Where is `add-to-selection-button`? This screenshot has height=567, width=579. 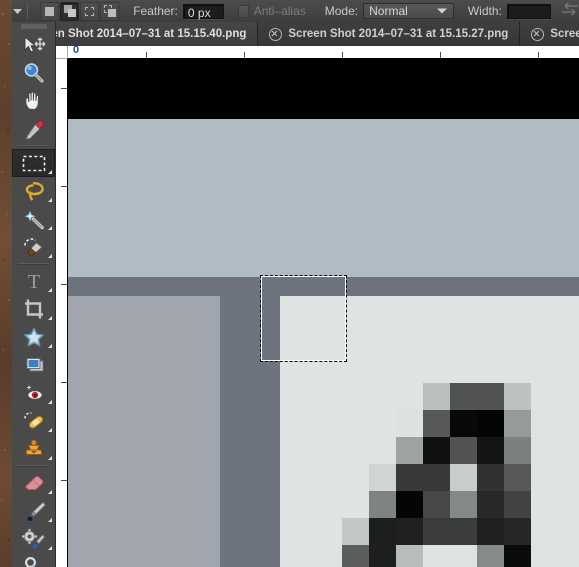 add-to-selection-button is located at coordinates (70, 11).